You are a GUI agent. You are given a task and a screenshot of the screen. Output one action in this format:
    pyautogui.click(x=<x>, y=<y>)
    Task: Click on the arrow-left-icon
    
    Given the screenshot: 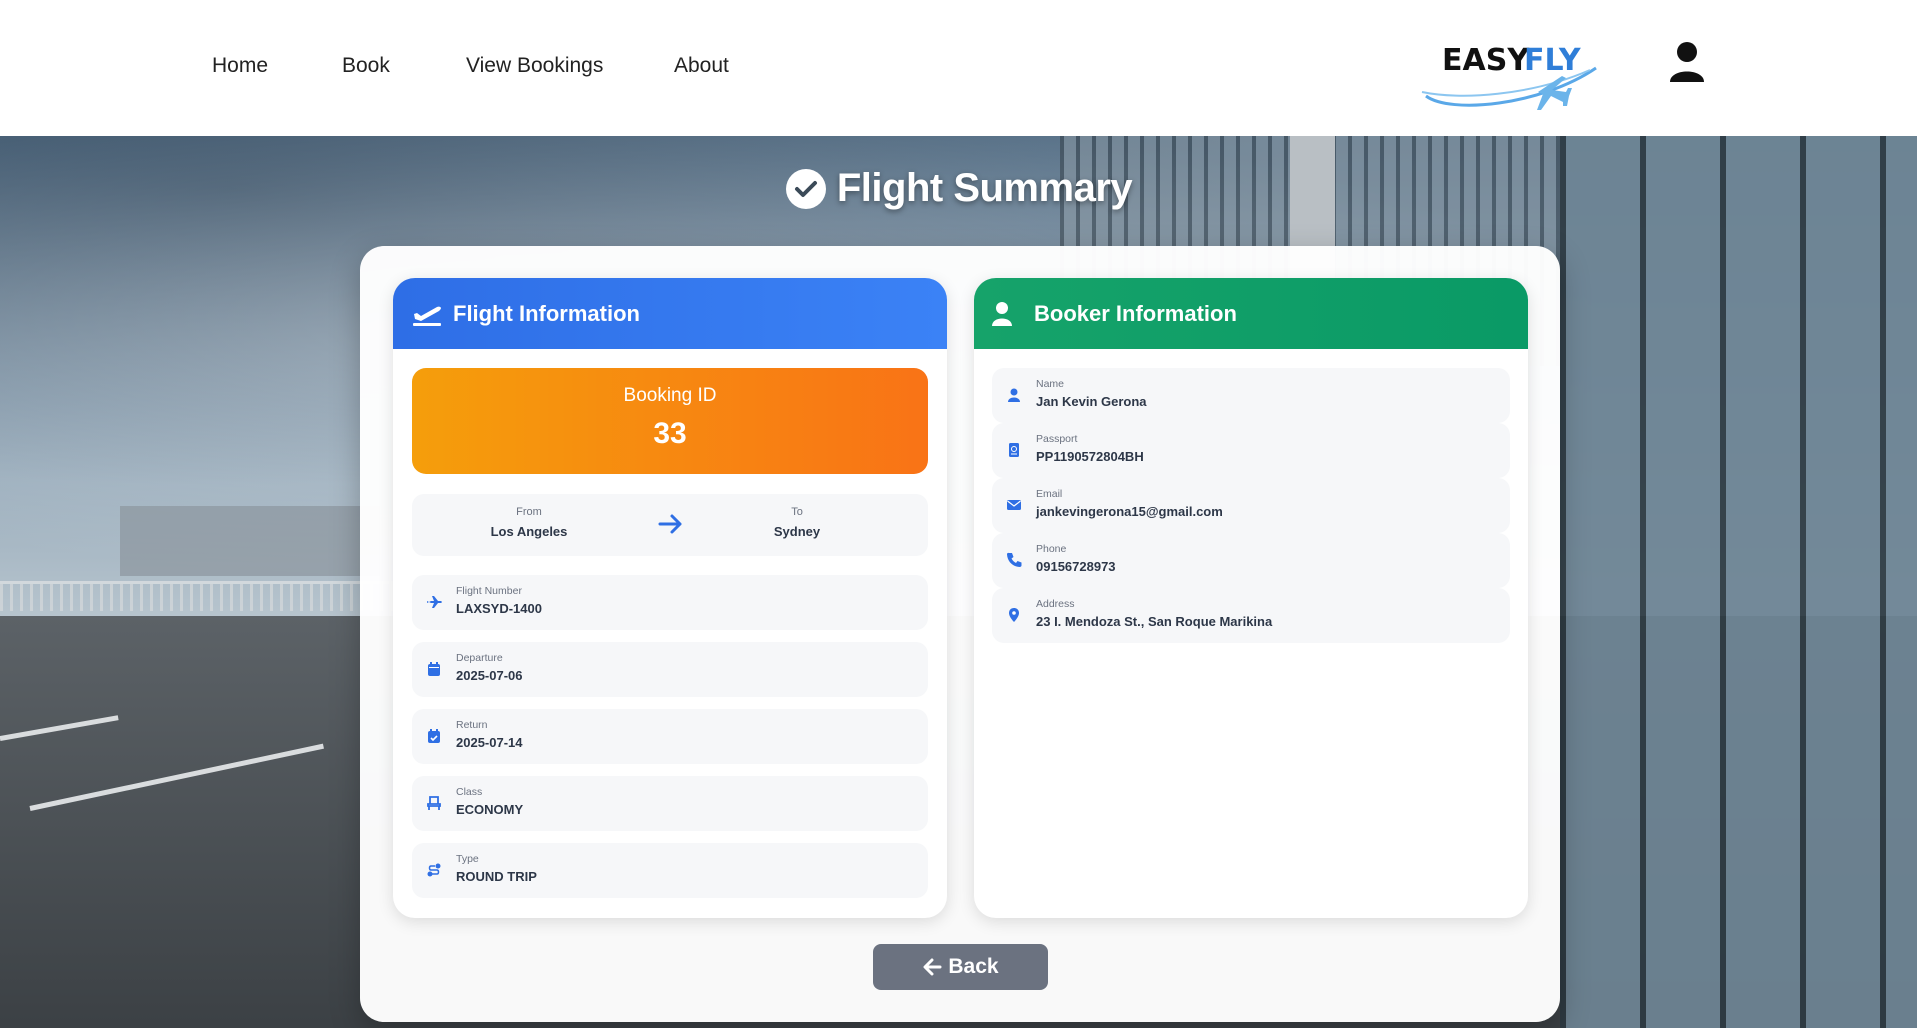 What is the action you would take?
    pyautogui.click(x=932, y=967)
    